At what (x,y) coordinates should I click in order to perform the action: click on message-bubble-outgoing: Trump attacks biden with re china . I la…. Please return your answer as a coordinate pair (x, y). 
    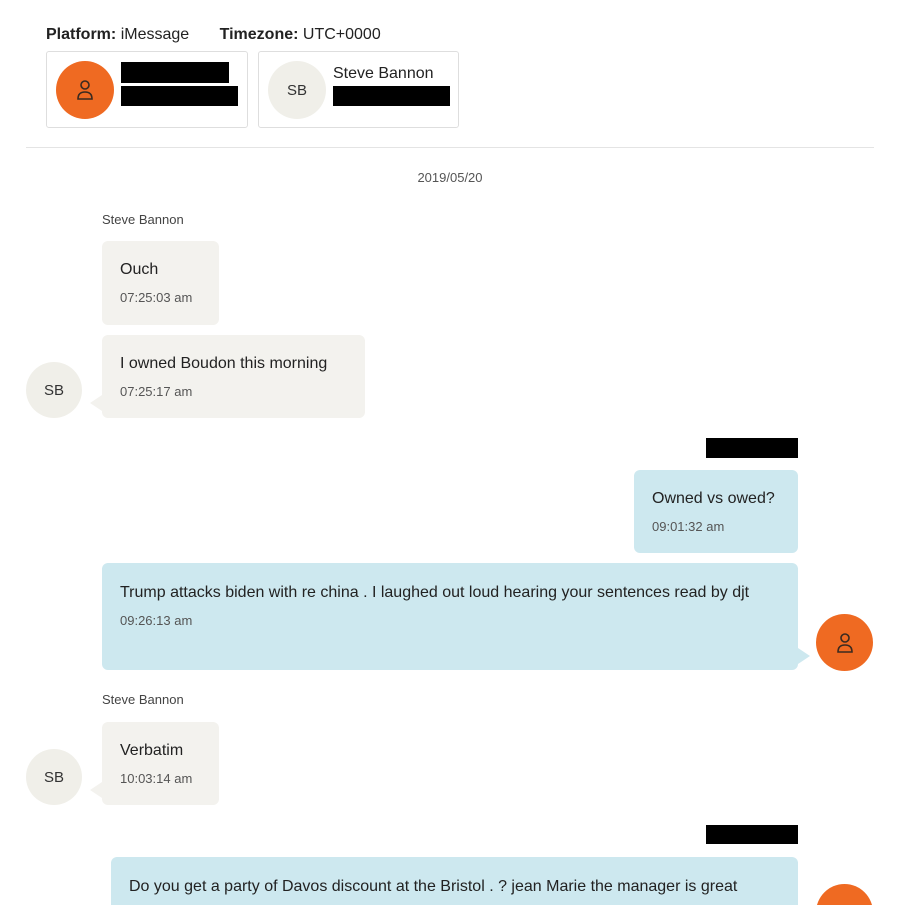
    Looking at the image, I should click on (450, 616).